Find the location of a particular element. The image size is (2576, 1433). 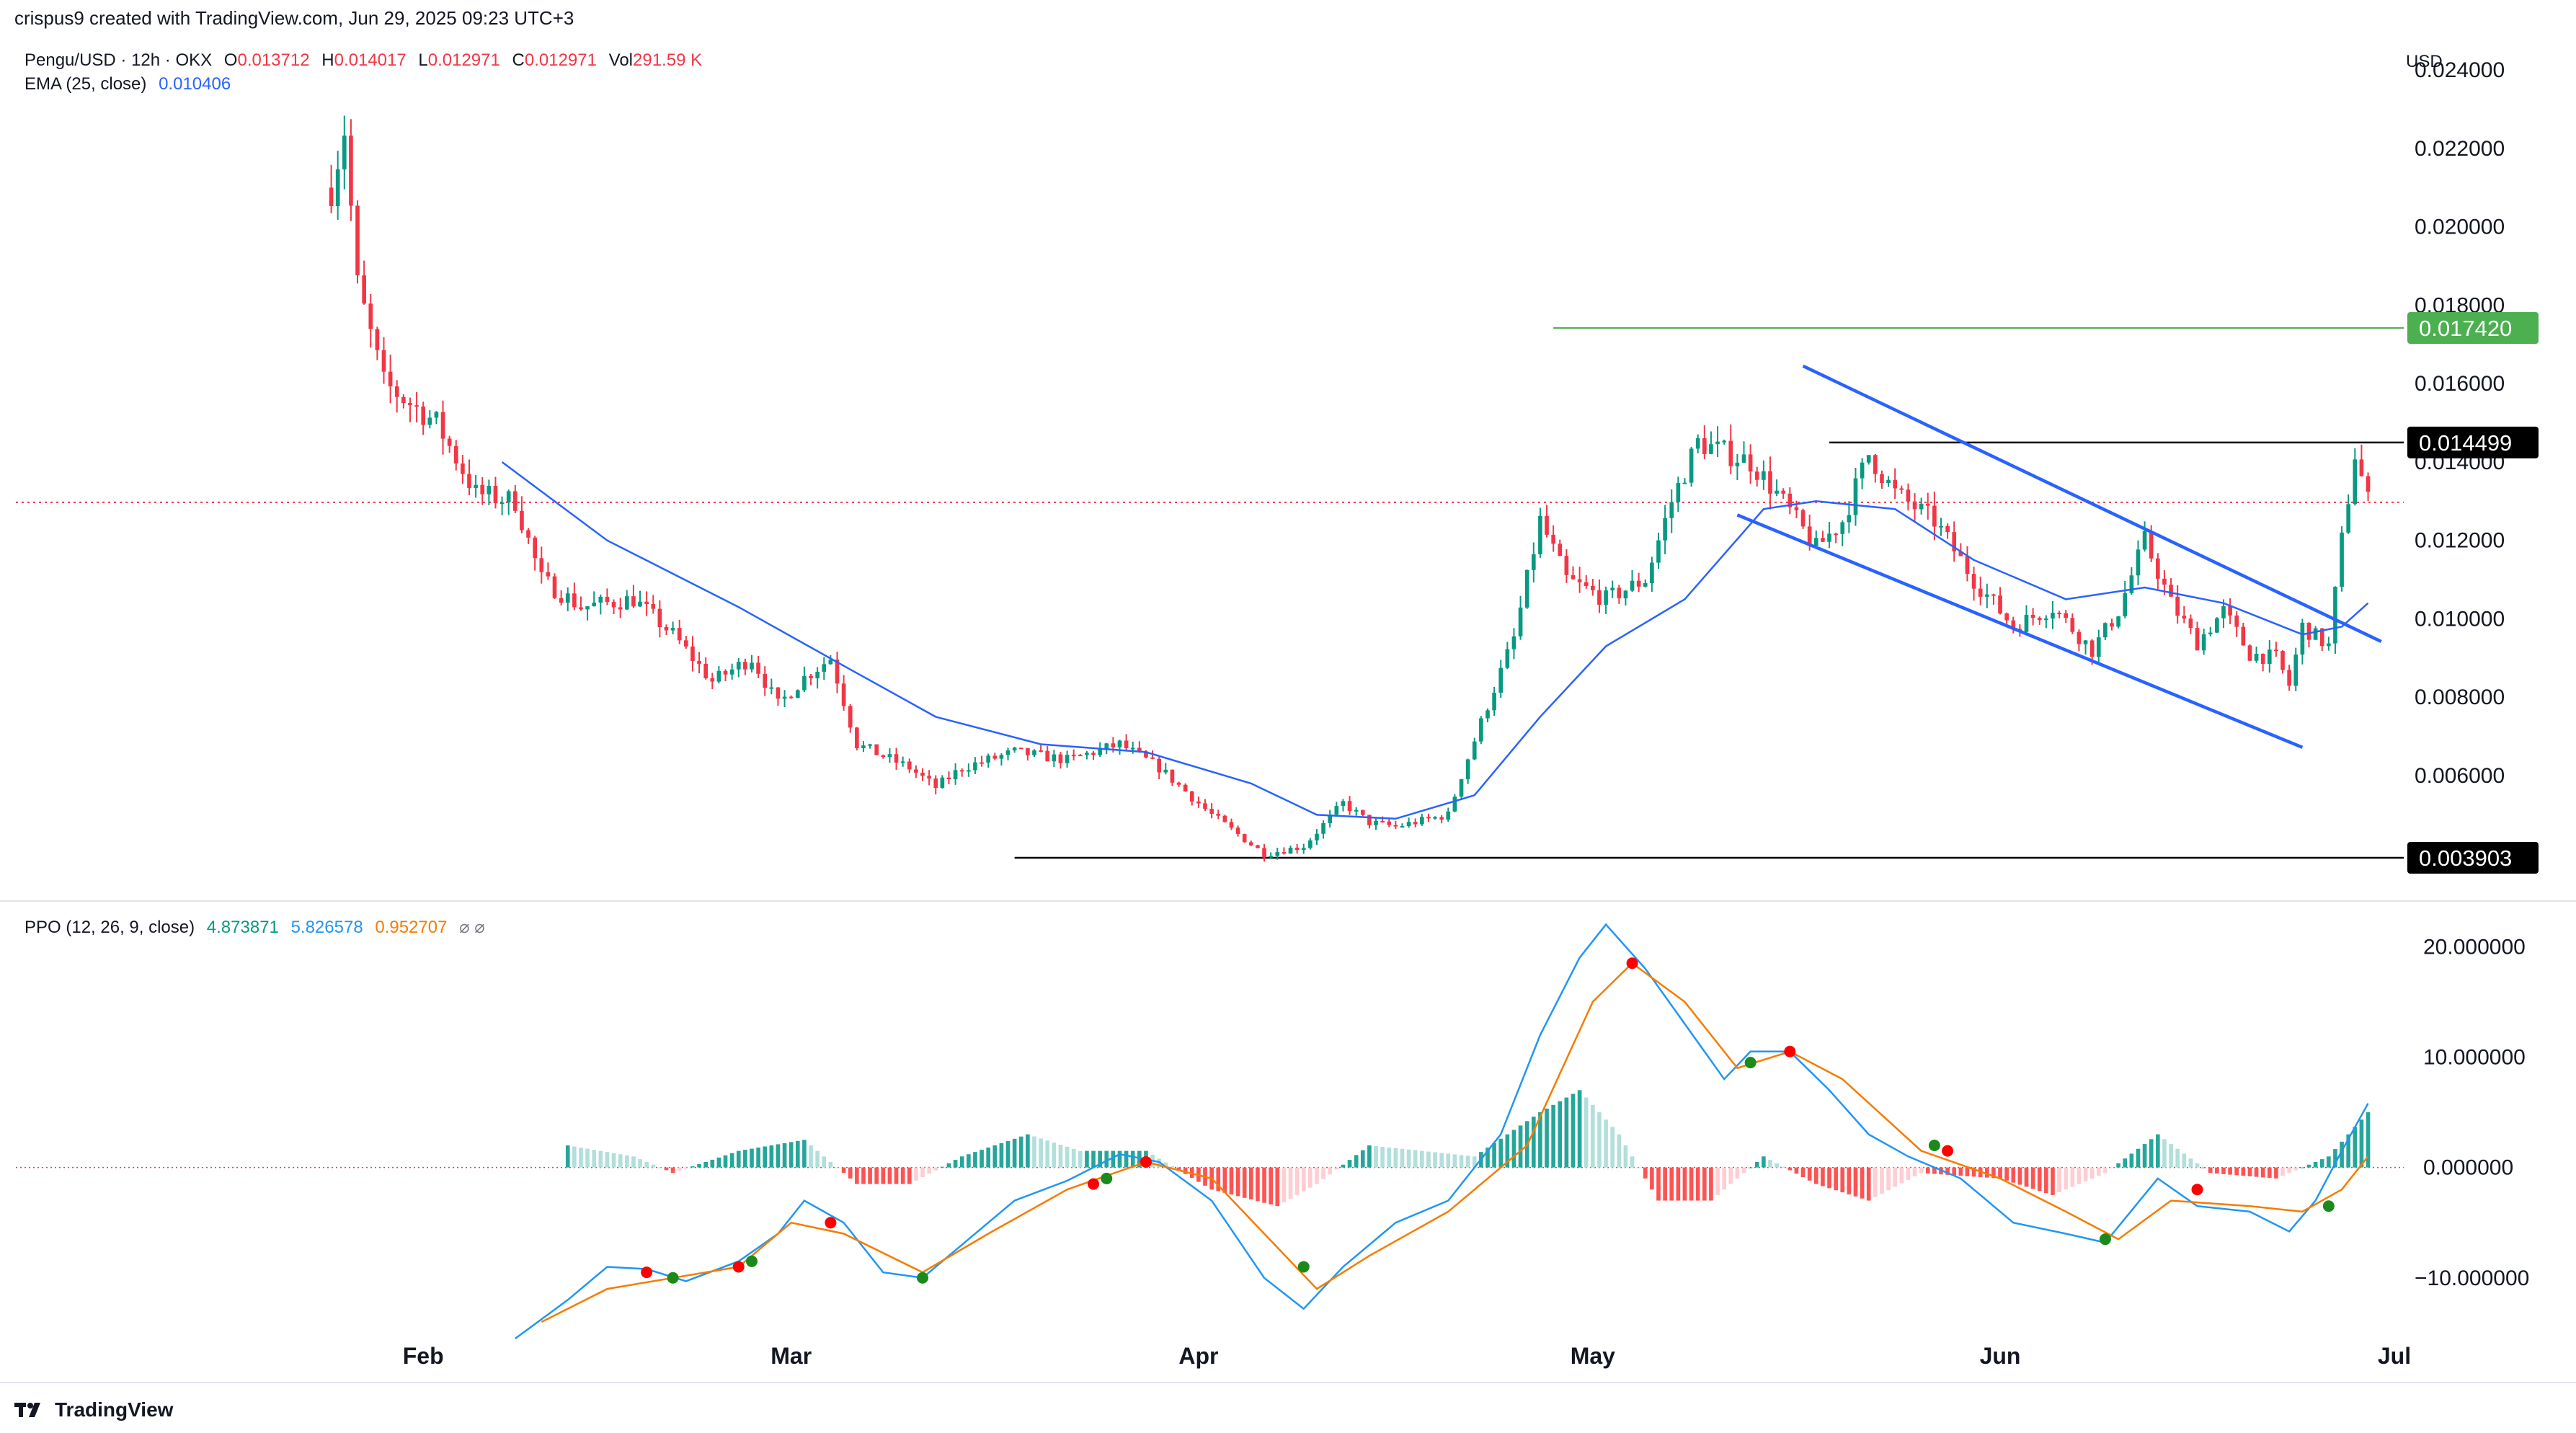

tradingview-brand: TradingView is located at coordinates (94, 1409).